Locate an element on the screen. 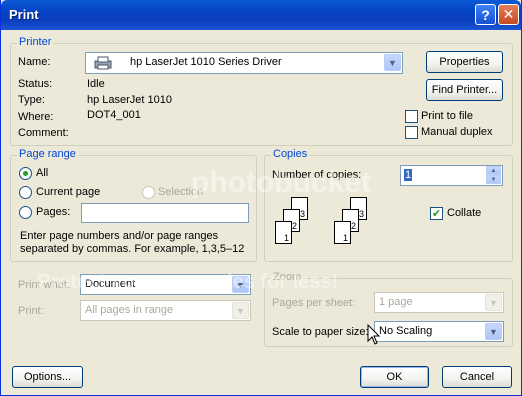 This screenshot has width=522, height=396. manual-duplex-label: Manual duplex is located at coordinates (457, 132).